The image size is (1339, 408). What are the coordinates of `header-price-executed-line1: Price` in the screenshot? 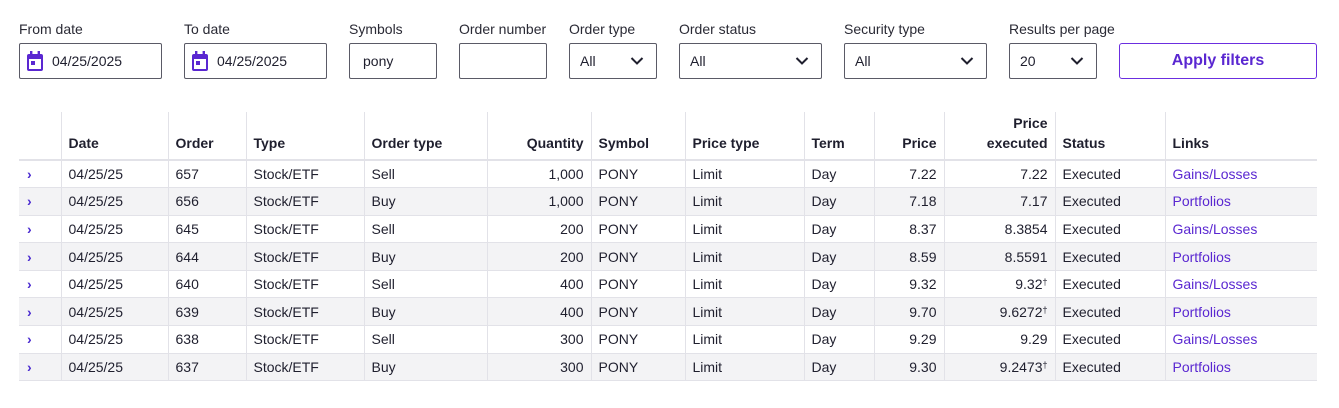 It's located at (1030, 123).